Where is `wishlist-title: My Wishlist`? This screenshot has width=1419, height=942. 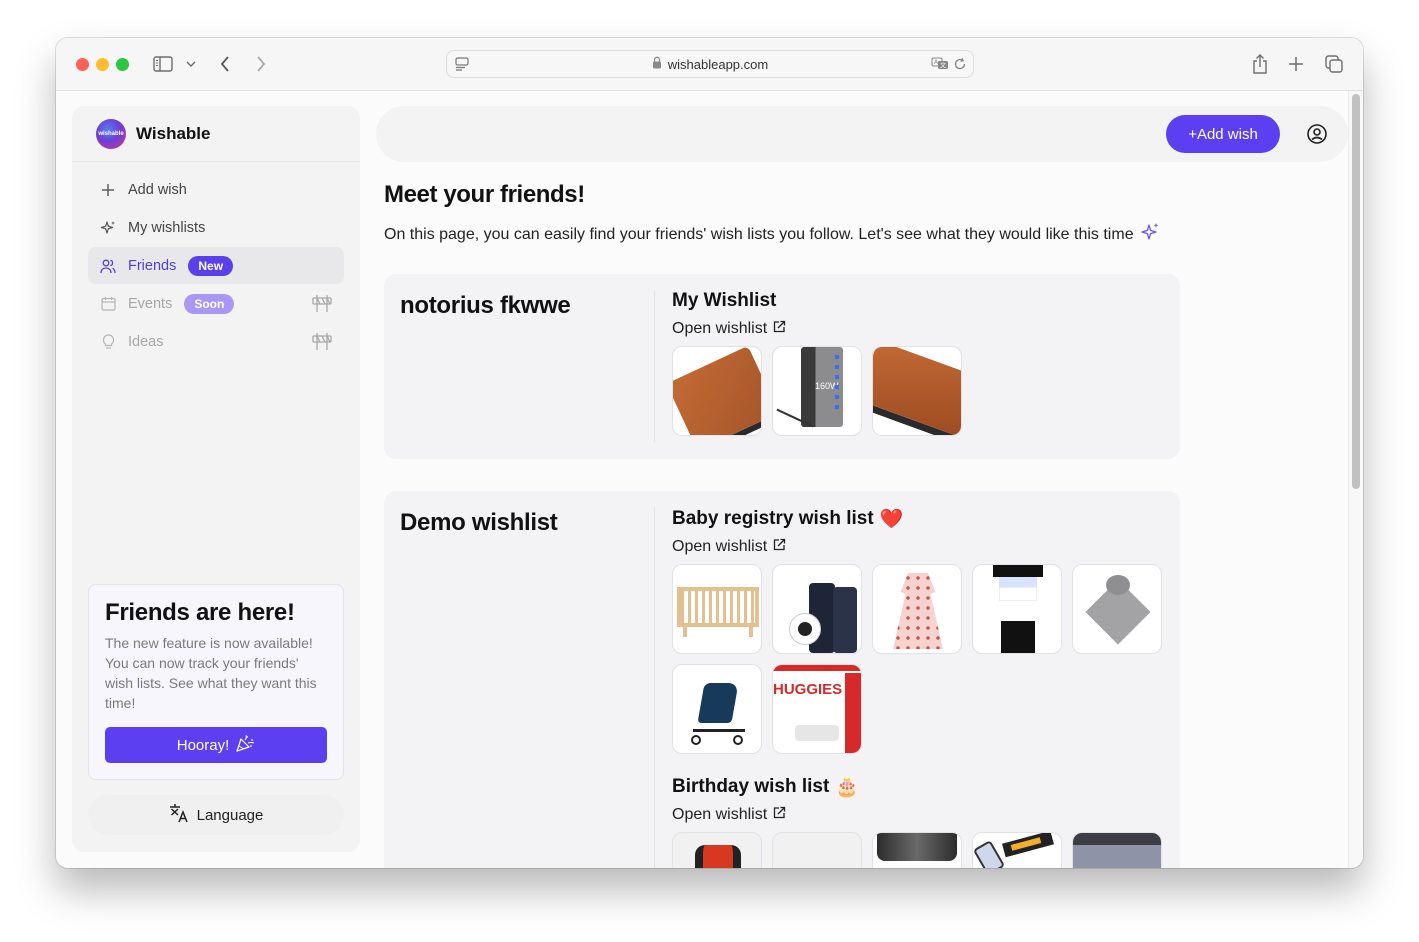
wishlist-title: My Wishlist is located at coordinates (724, 300).